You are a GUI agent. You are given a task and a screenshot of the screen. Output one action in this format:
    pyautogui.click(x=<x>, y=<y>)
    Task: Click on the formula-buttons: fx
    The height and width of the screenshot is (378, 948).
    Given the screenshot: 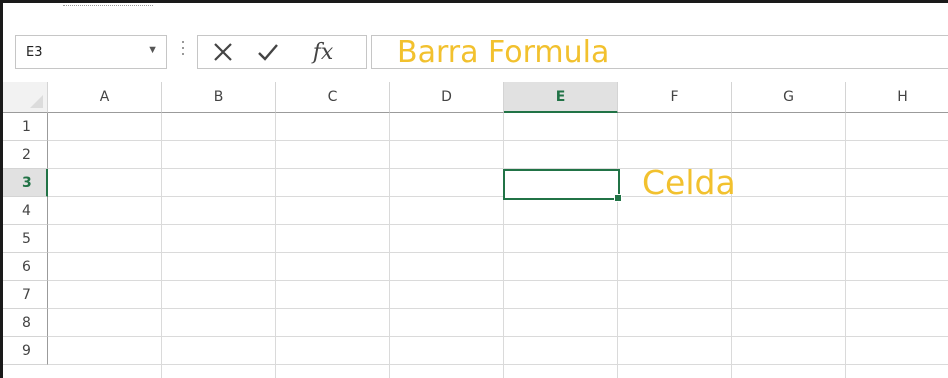 What is the action you would take?
    pyautogui.click(x=282, y=52)
    